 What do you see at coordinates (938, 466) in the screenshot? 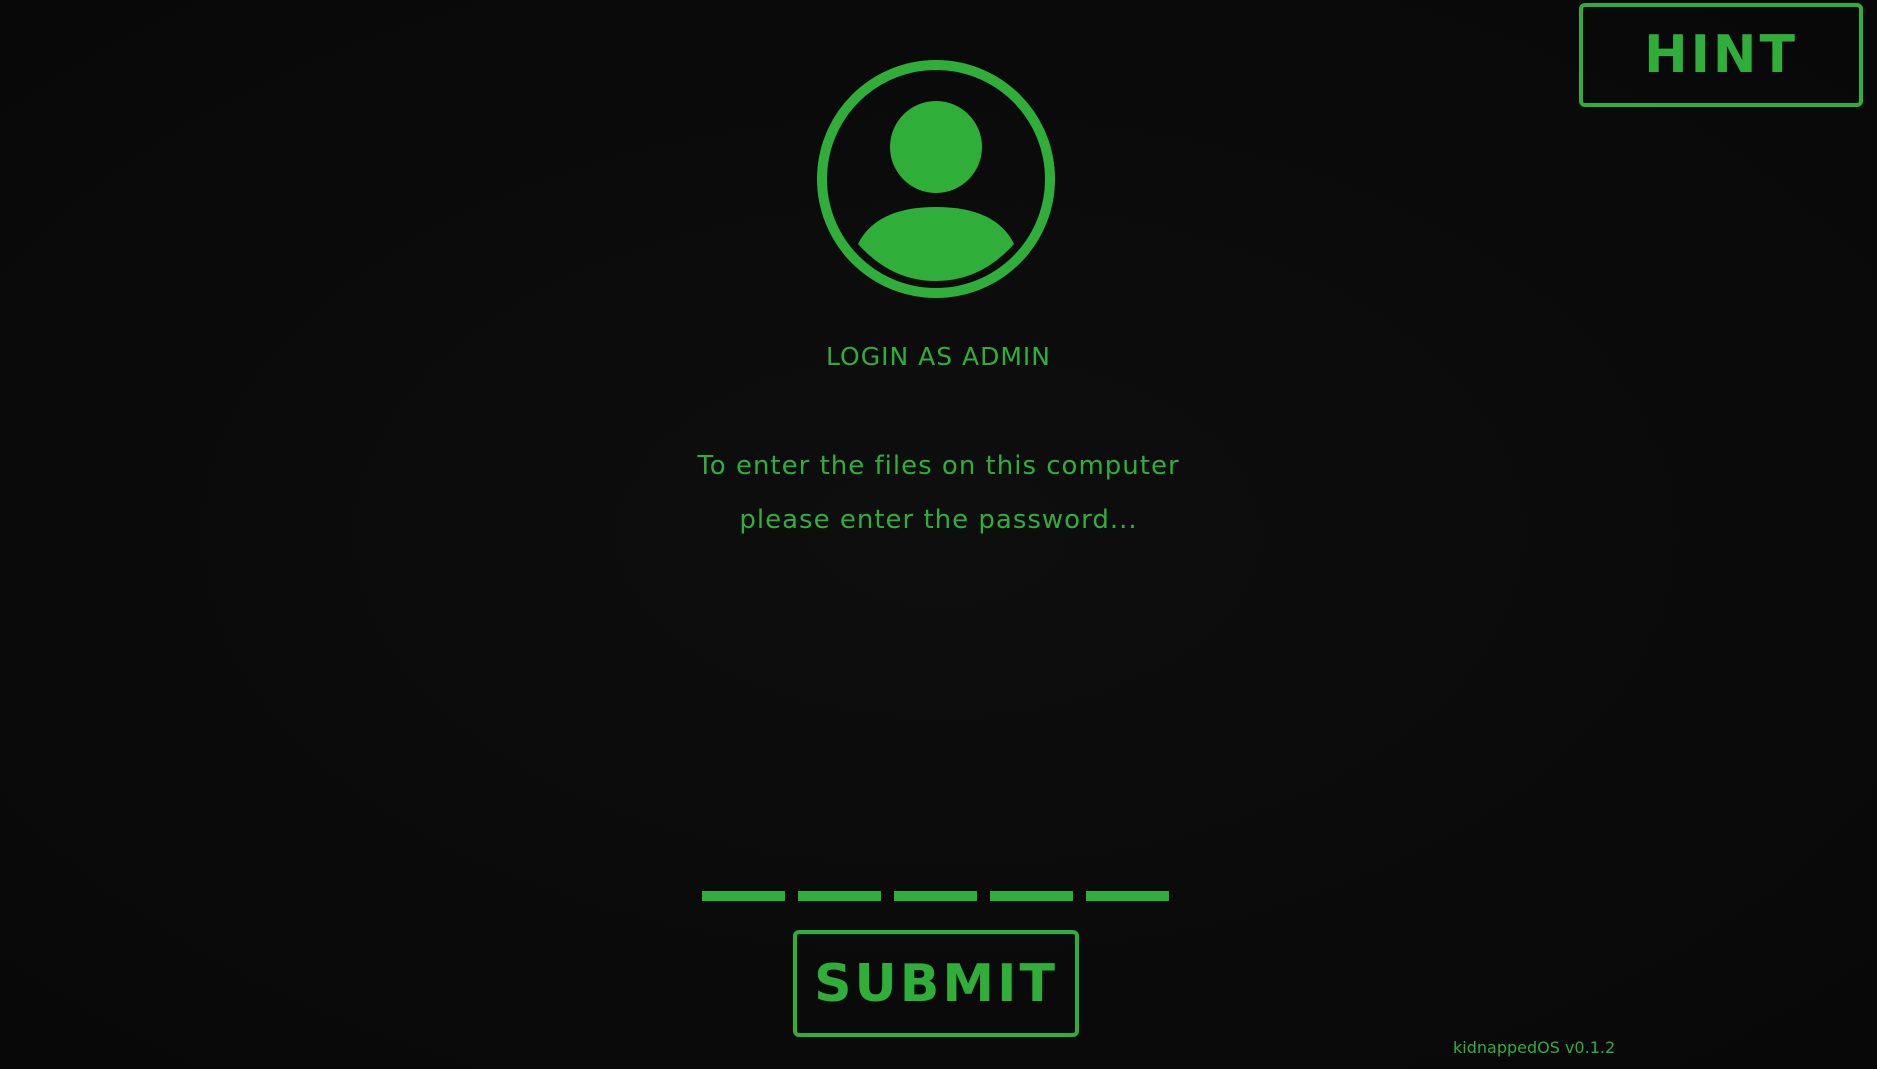
I see `instruction-line-1: To enter the files on this computer` at bounding box center [938, 466].